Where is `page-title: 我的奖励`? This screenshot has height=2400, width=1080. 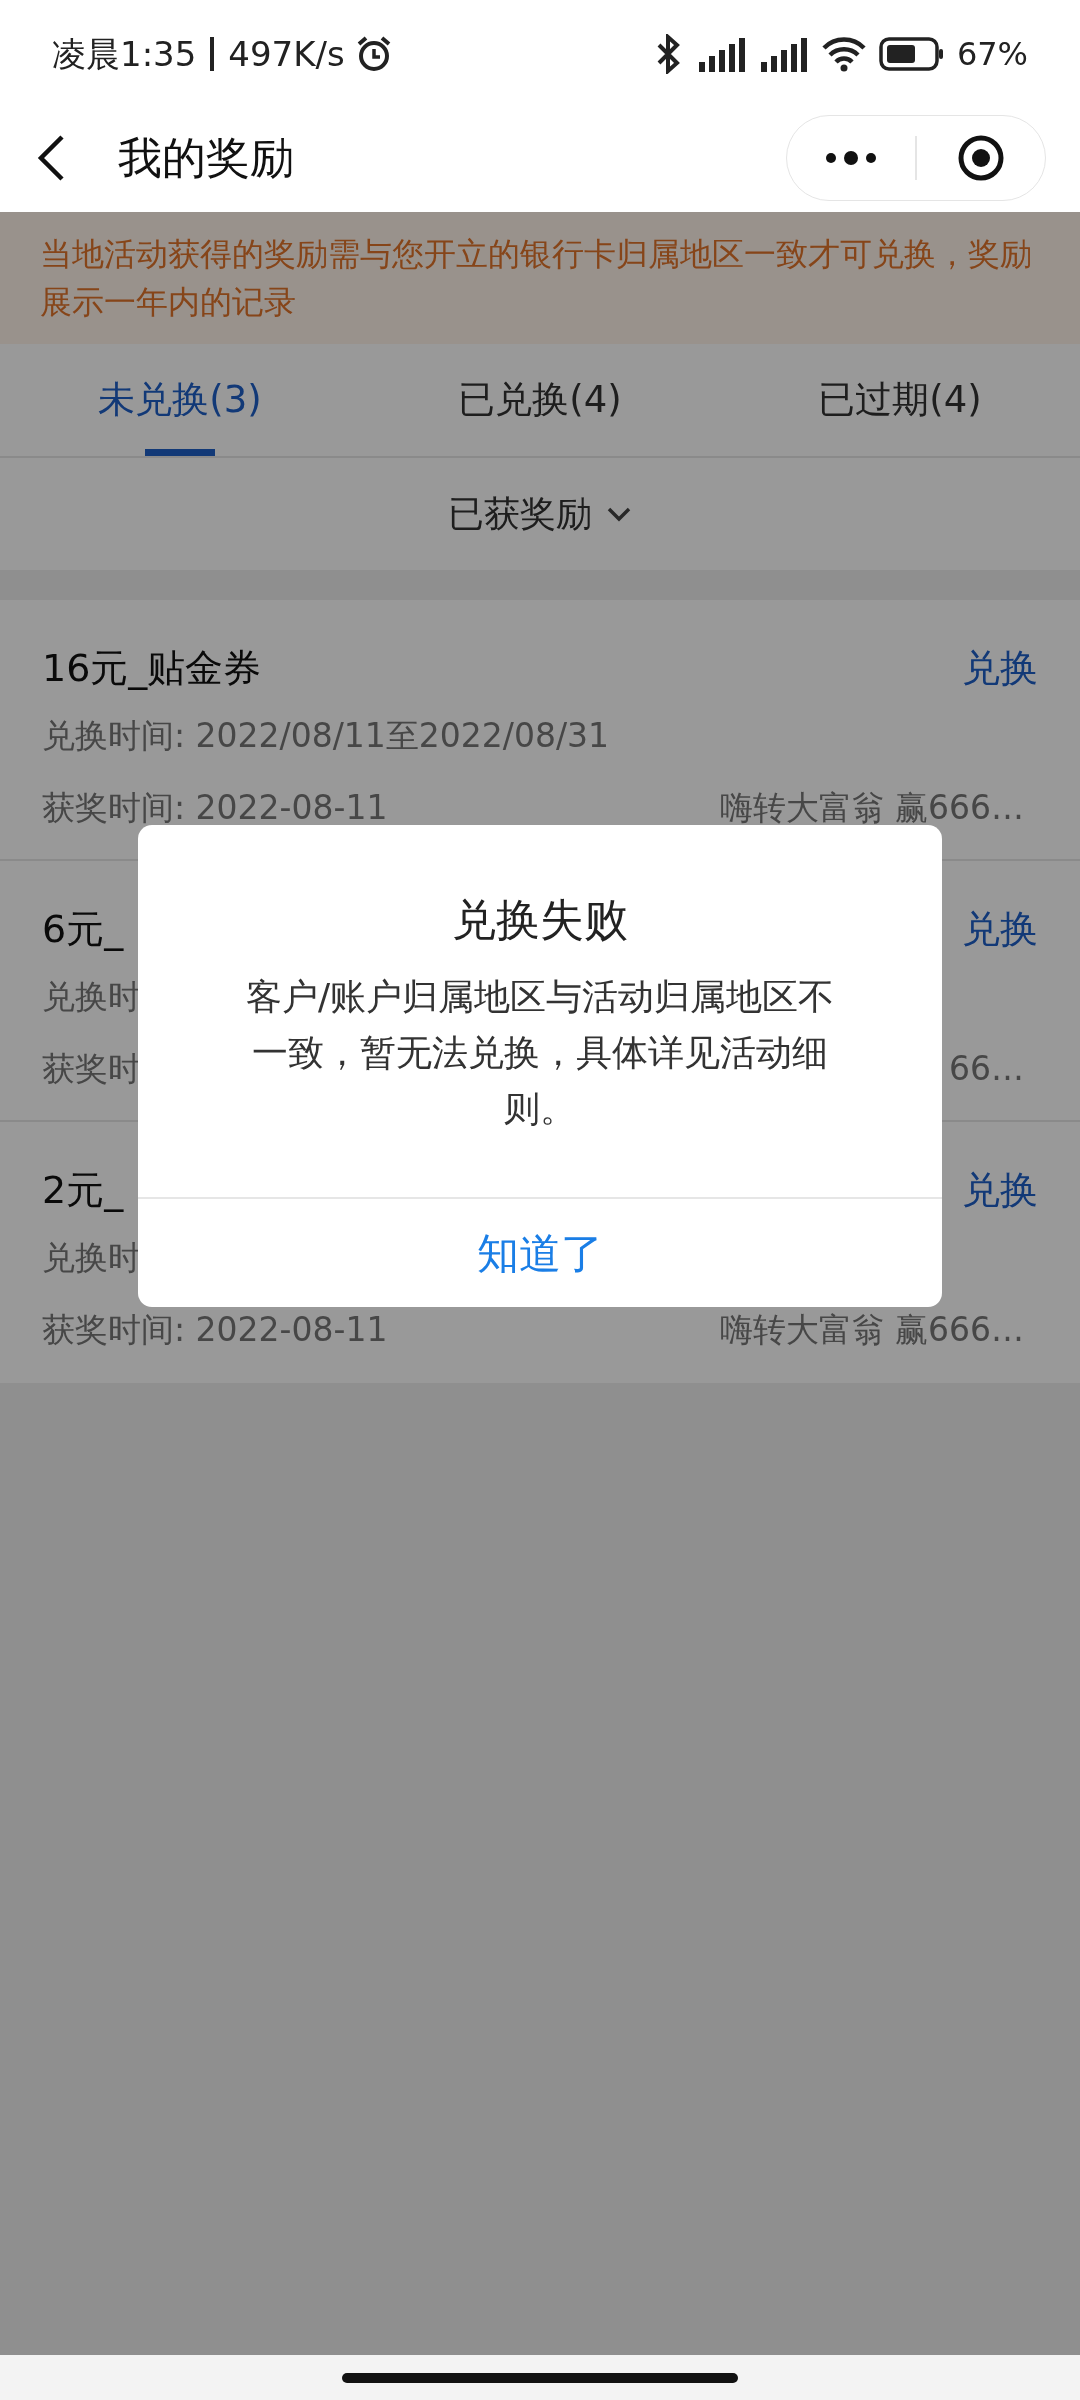
page-title: 我的奖励 is located at coordinates (206, 158).